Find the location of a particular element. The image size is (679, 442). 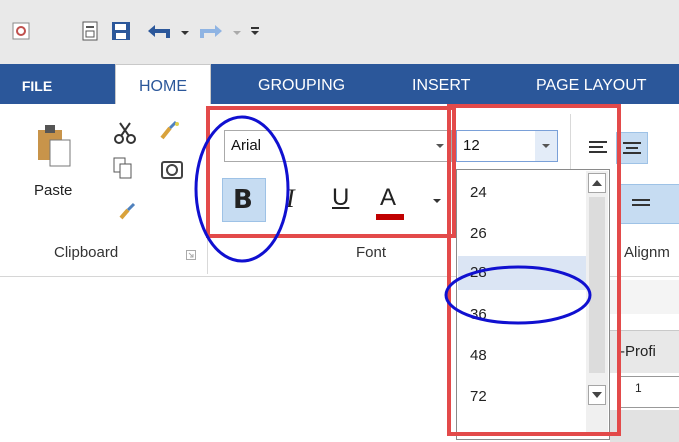

bold-annotation-circle is located at coordinates (242, 189).